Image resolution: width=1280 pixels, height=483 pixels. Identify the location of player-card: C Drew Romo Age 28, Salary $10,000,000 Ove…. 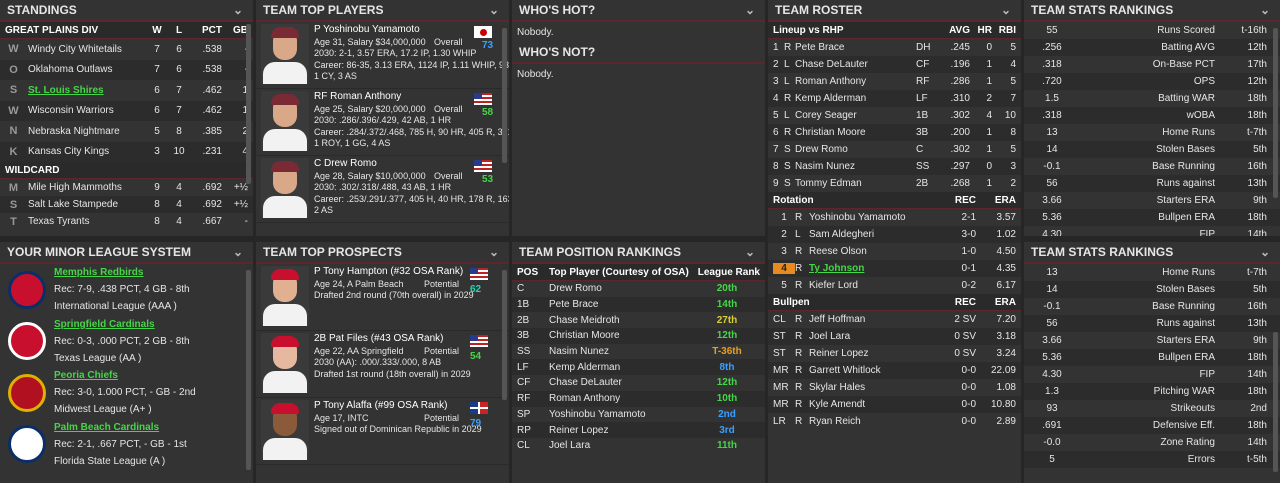
(382, 189).